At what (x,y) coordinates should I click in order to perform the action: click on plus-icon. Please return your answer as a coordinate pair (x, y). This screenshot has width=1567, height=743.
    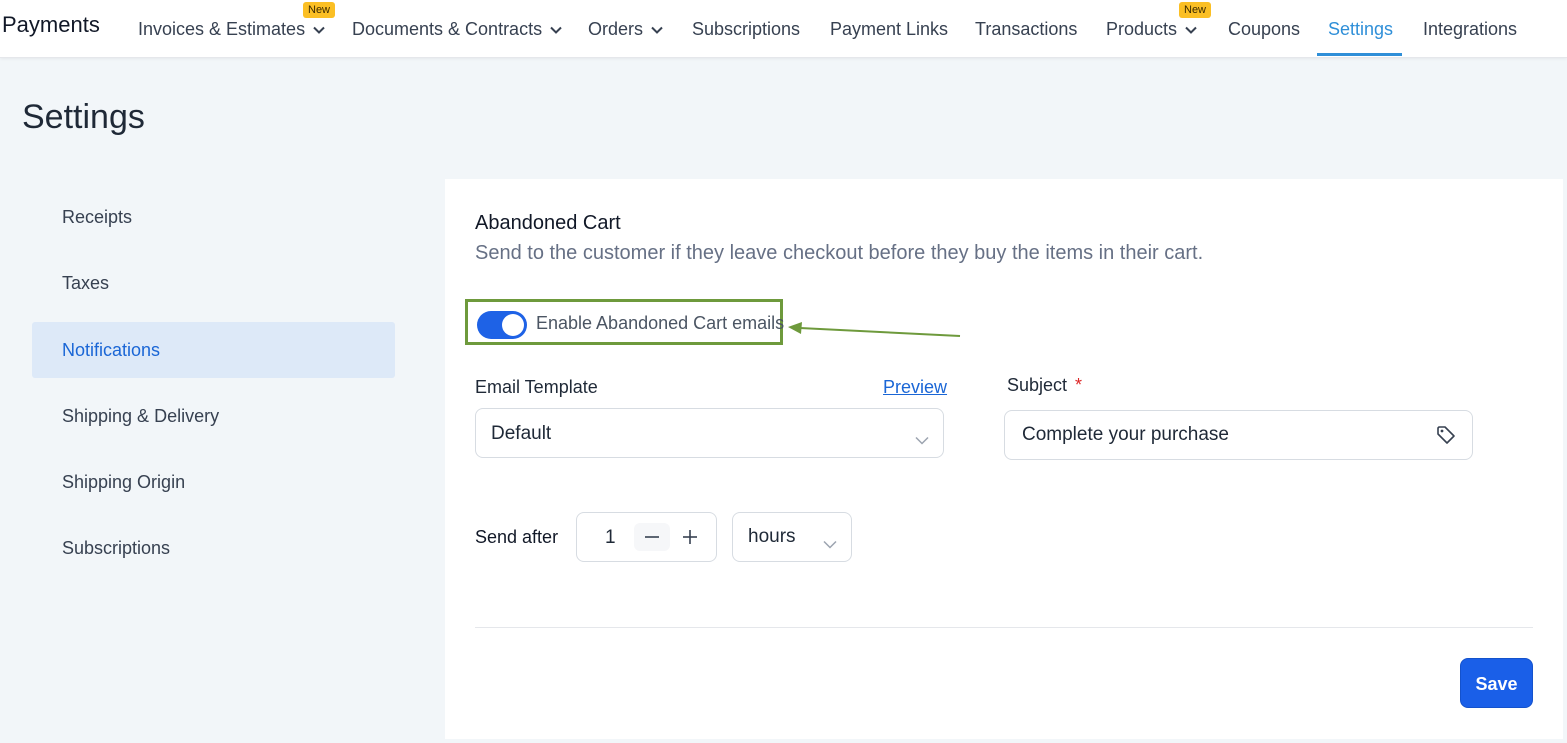
    Looking at the image, I should click on (690, 537).